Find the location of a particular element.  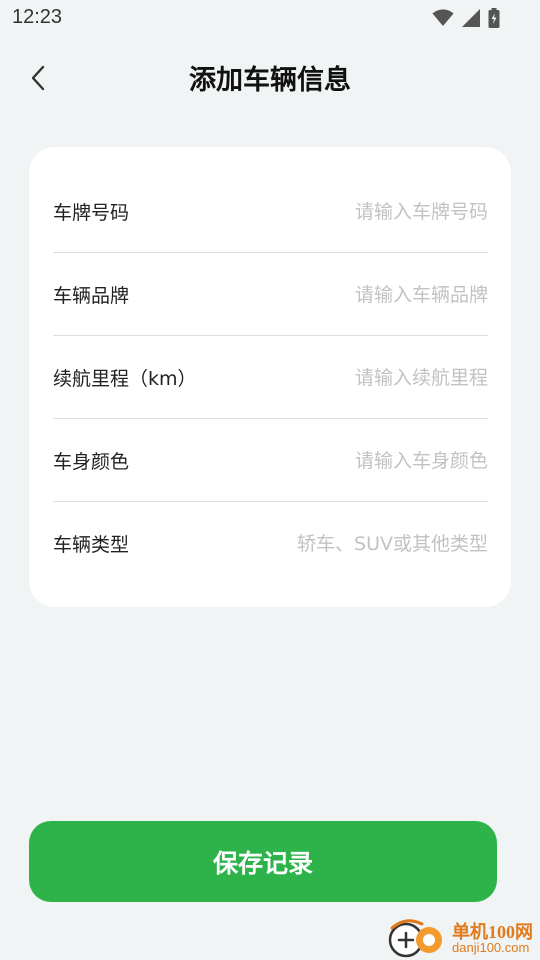

watermark-logo-icon is located at coordinates (415, 938).